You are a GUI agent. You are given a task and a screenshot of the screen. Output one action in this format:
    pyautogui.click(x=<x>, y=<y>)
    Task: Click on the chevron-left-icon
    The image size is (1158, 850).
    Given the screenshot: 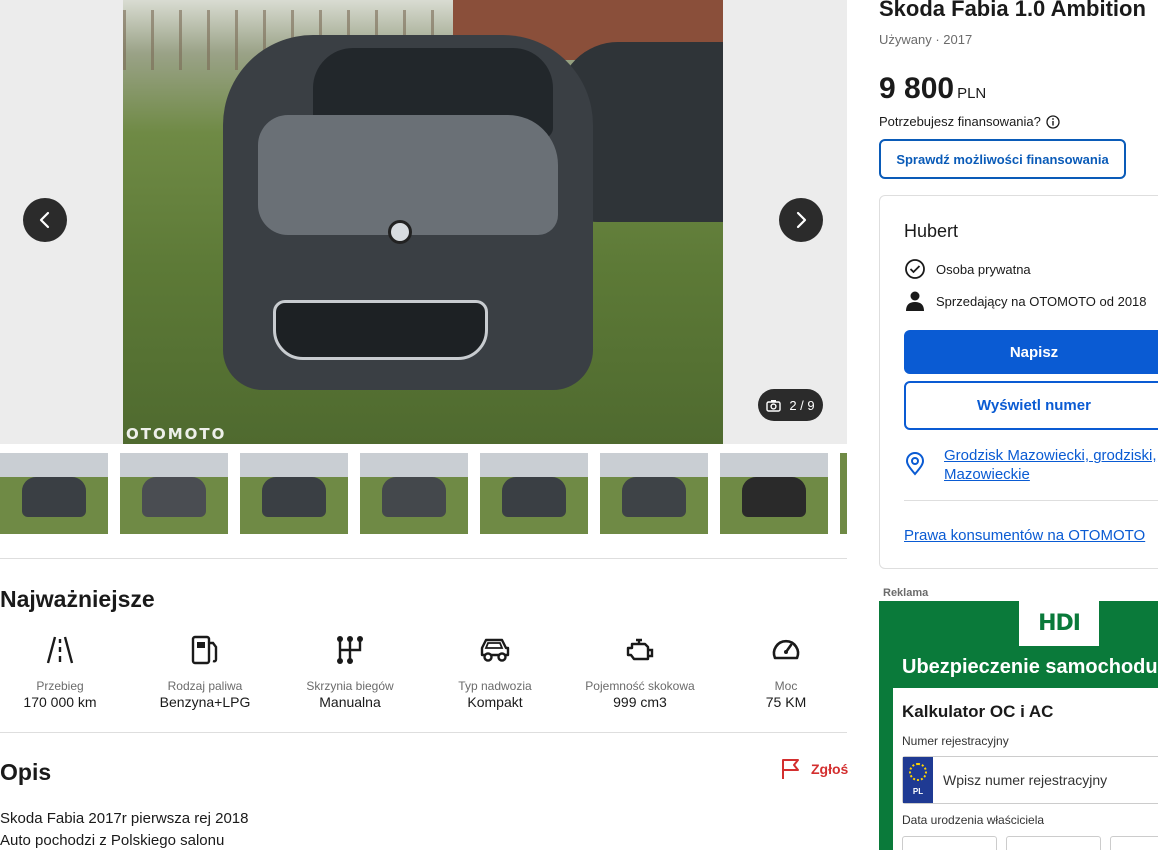 What is the action you would take?
    pyautogui.click(x=44, y=220)
    